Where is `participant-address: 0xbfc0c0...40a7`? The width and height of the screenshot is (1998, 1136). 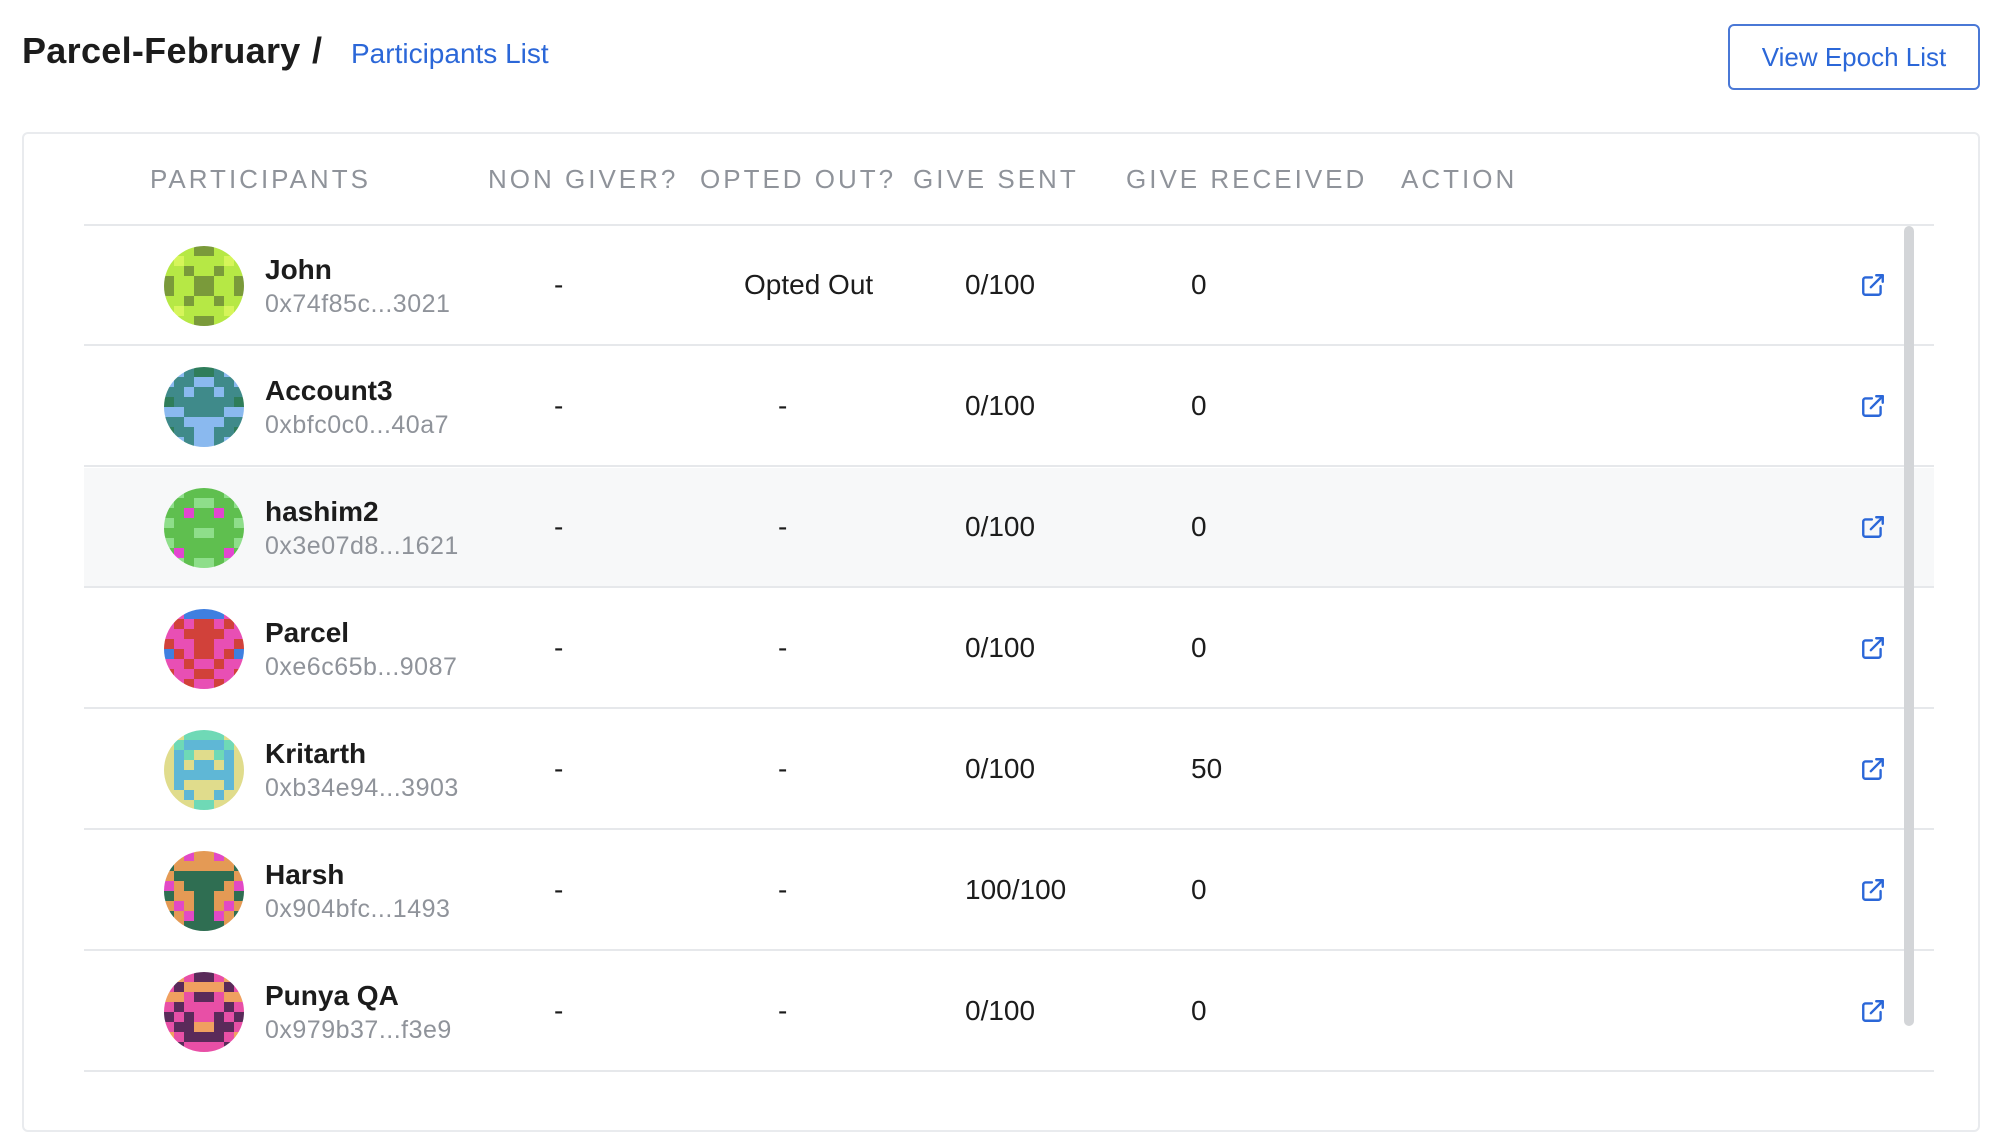
participant-address: 0xbfc0c0...40a7 is located at coordinates (357, 425).